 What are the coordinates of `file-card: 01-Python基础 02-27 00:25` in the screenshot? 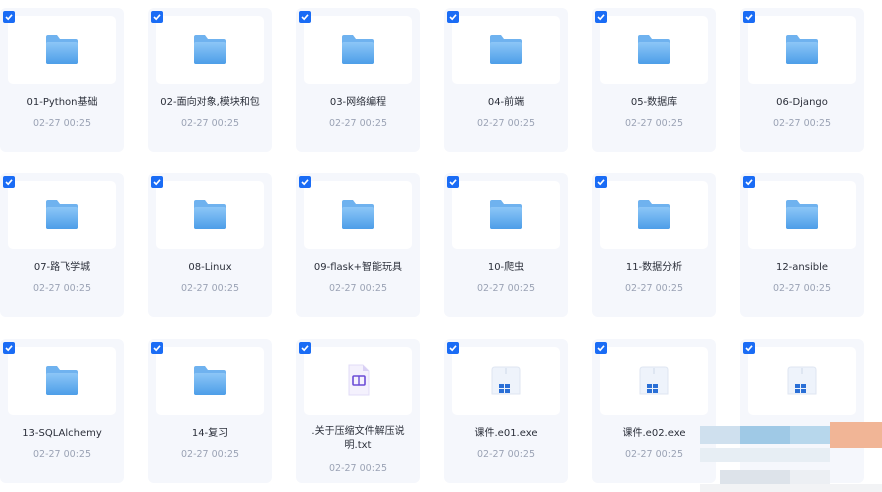 It's located at (62, 80).